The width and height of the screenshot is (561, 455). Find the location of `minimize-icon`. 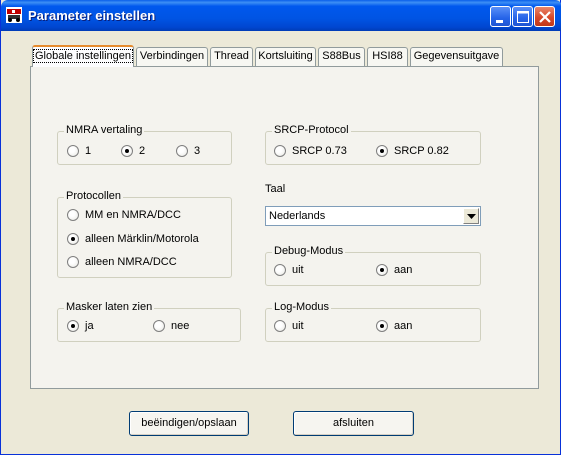

minimize-icon is located at coordinates (499, 21).